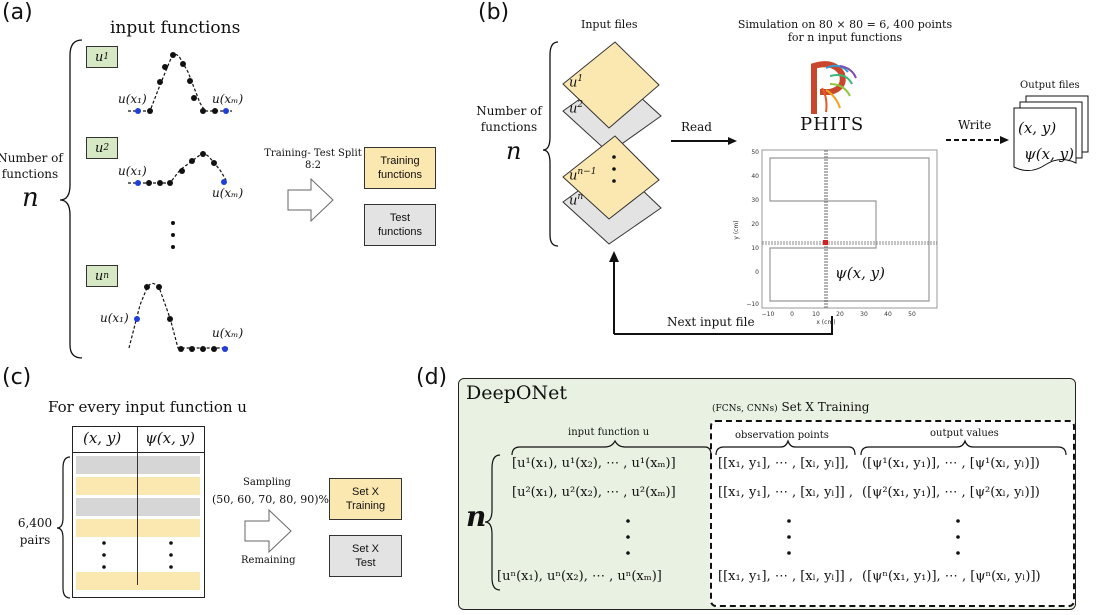 The image size is (1098, 615). I want to click on row-1-input: [u¹(x₁), u¹(x₂), ⋯ , u¹(xₘ)], so click(594, 463).